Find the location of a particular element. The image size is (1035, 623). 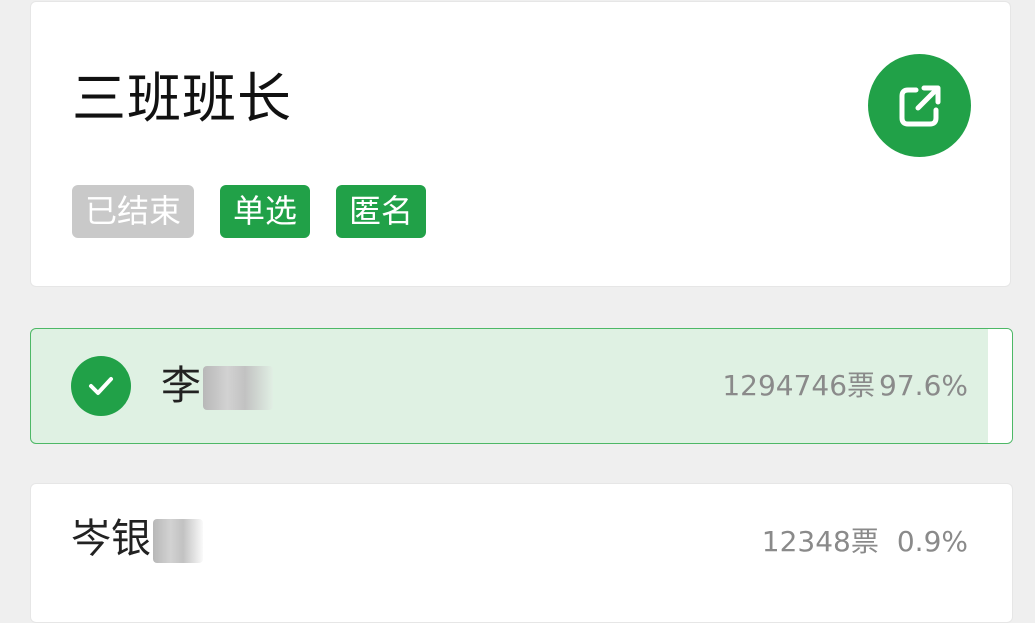

option-name: 岑银 is located at coordinates (137, 539).